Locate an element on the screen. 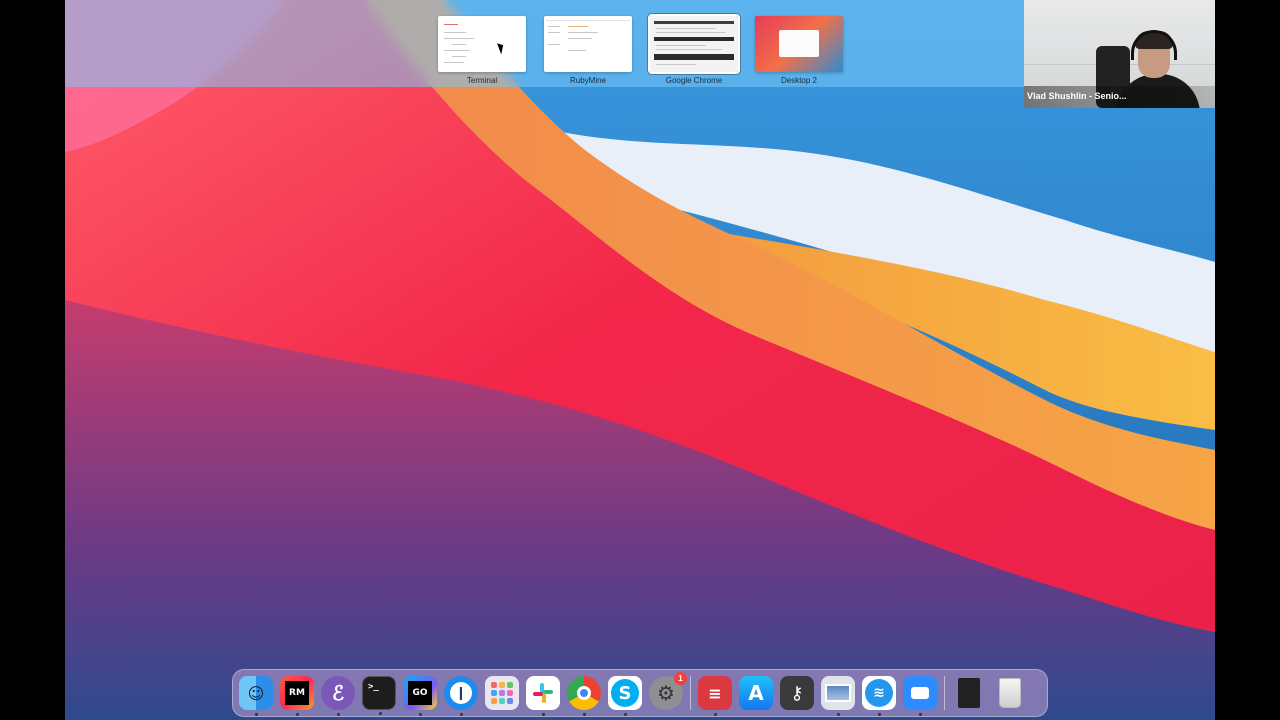 The image size is (1280, 720). chrome-icon is located at coordinates (584, 696).